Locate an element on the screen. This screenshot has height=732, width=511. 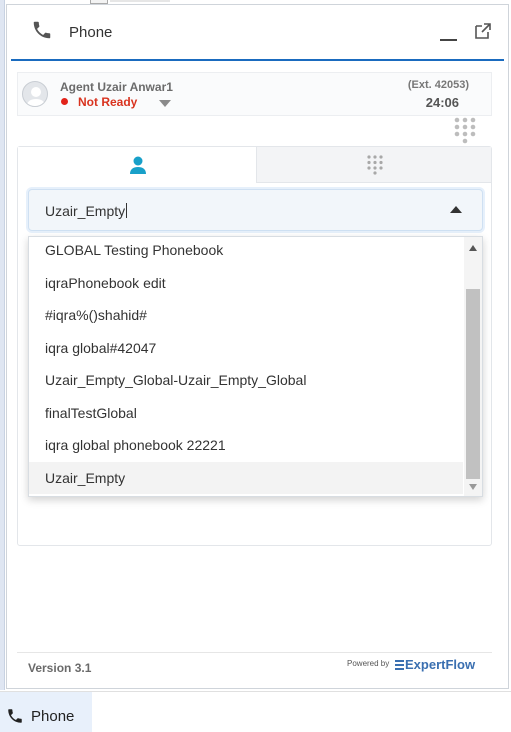
taskbar: Phone is located at coordinates (255, 711).